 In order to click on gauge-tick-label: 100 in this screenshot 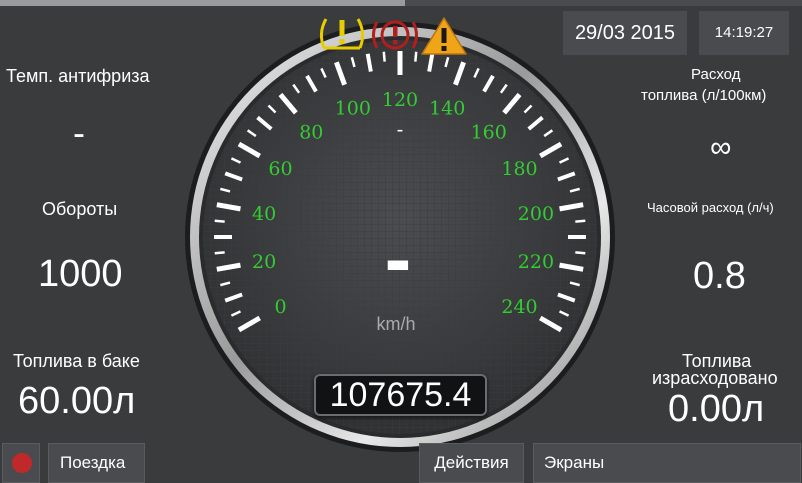, I will do `click(353, 108)`.